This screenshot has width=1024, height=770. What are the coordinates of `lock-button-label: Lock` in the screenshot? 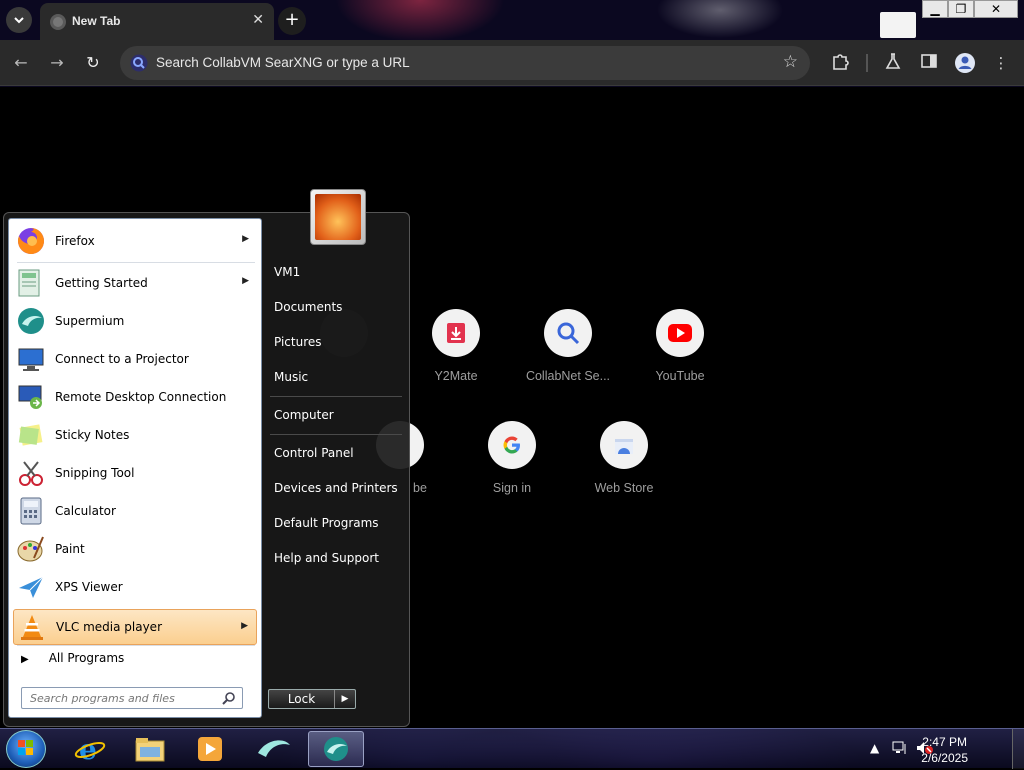 It's located at (302, 699).